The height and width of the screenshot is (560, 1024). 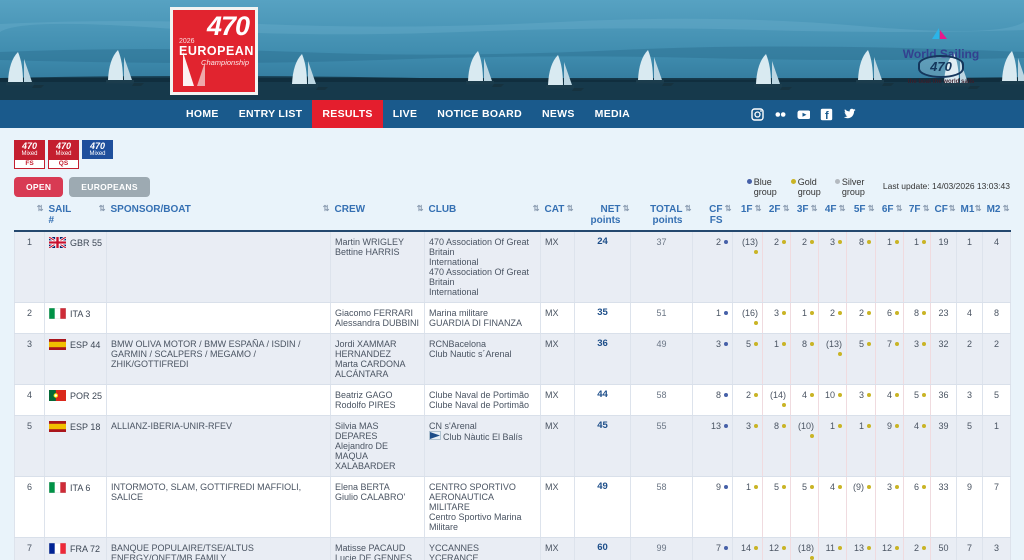 What do you see at coordinates (849, 114) in the screenshot?
I see `twitter-icon` at bounding box center [849, 114].